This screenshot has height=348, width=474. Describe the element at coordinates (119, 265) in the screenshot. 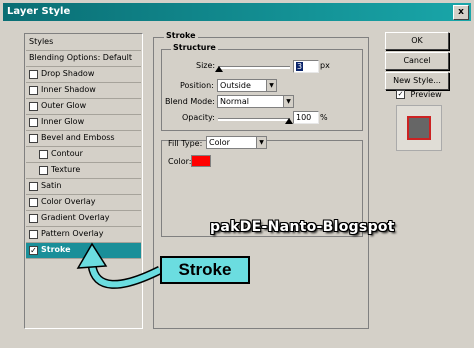

I see `callout-arrow` at that location.